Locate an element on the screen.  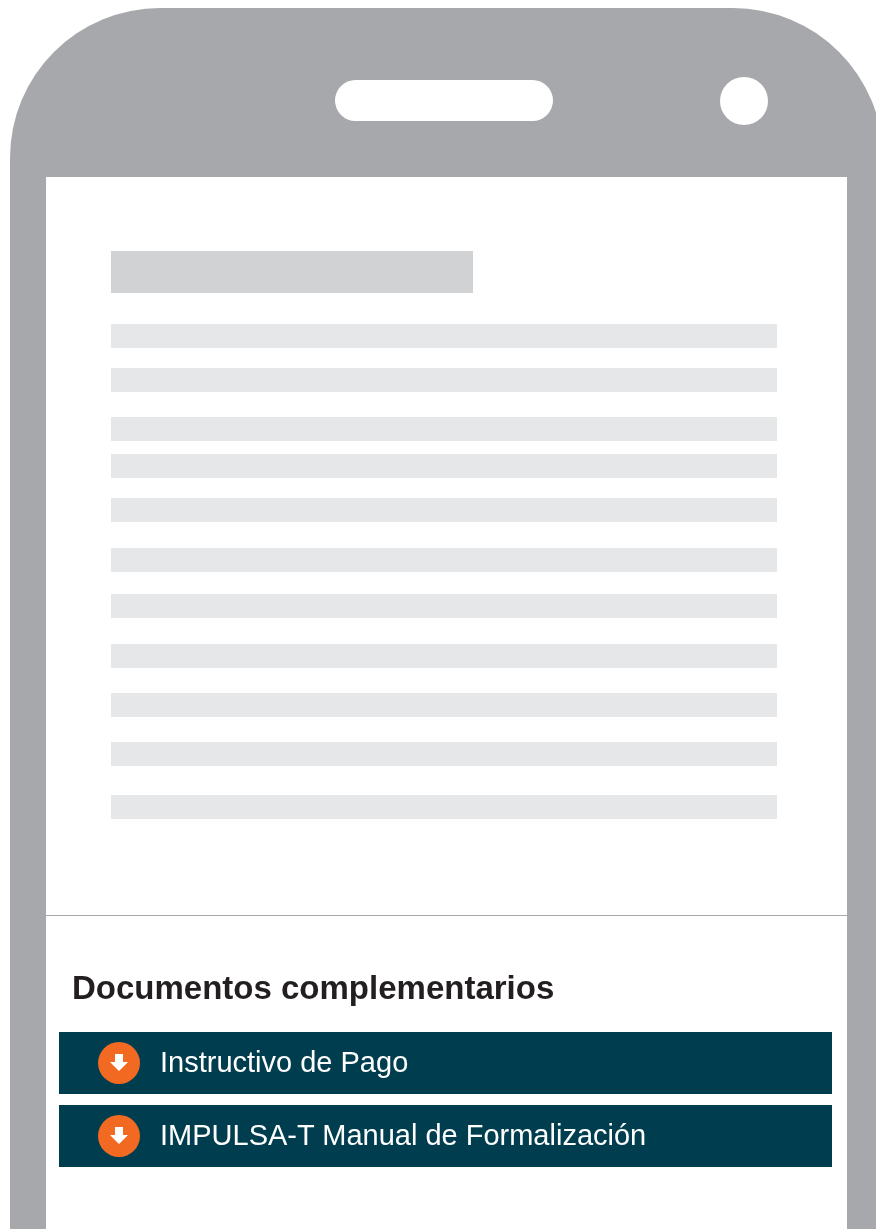
section-heading: Documentos complementarios is located at coordinates (313, 988).